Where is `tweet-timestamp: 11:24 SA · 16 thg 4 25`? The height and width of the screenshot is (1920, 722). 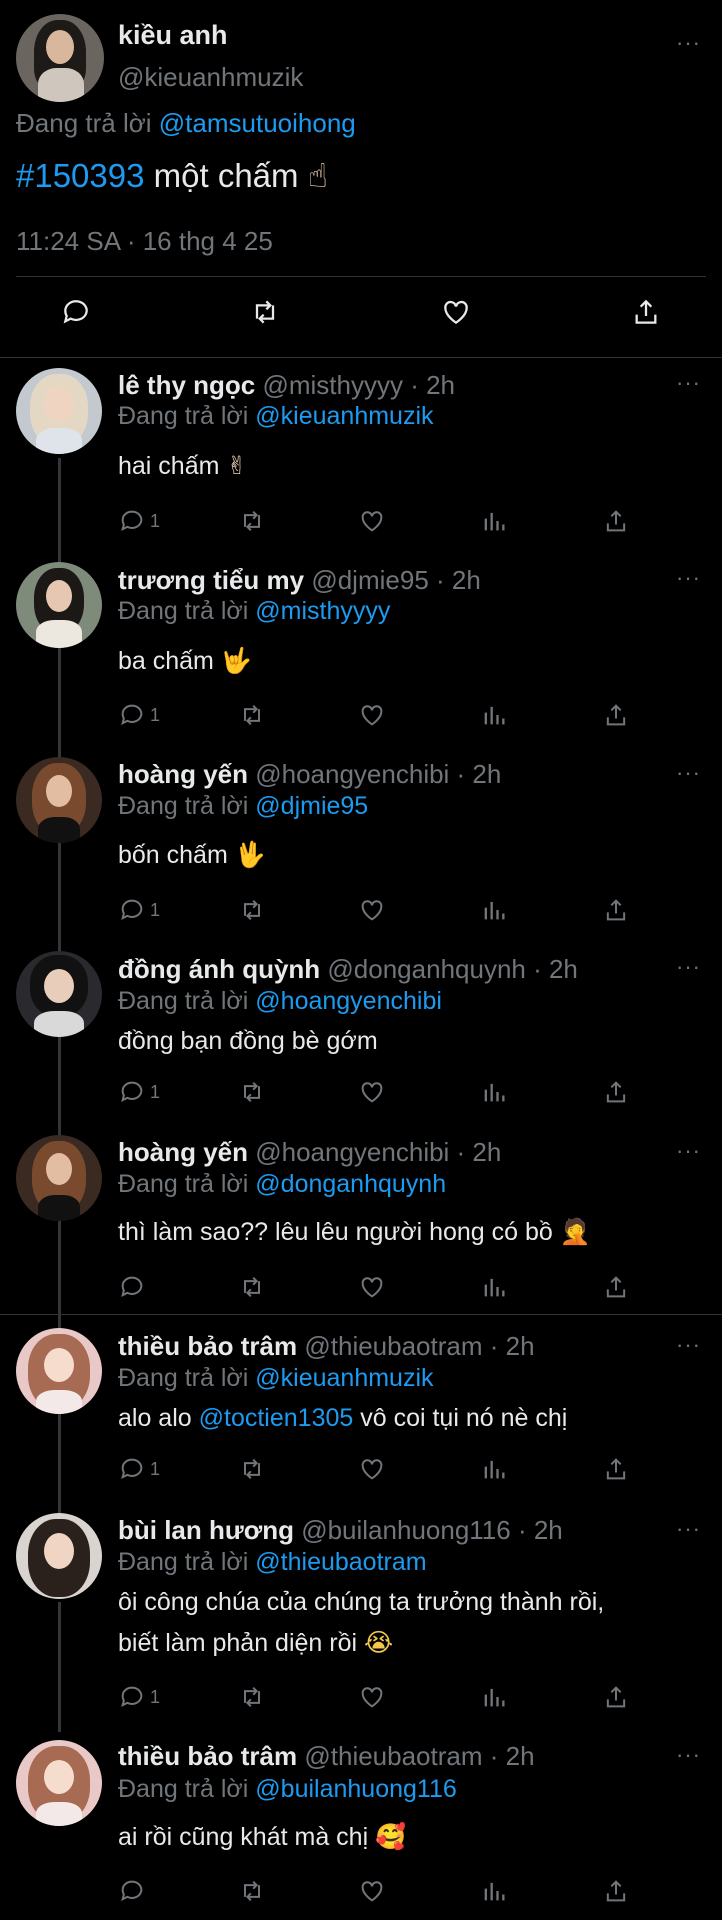
tweet-timestamp: 11:24 SA · 16 thg 4 25 is located at coordinates (144, 241).